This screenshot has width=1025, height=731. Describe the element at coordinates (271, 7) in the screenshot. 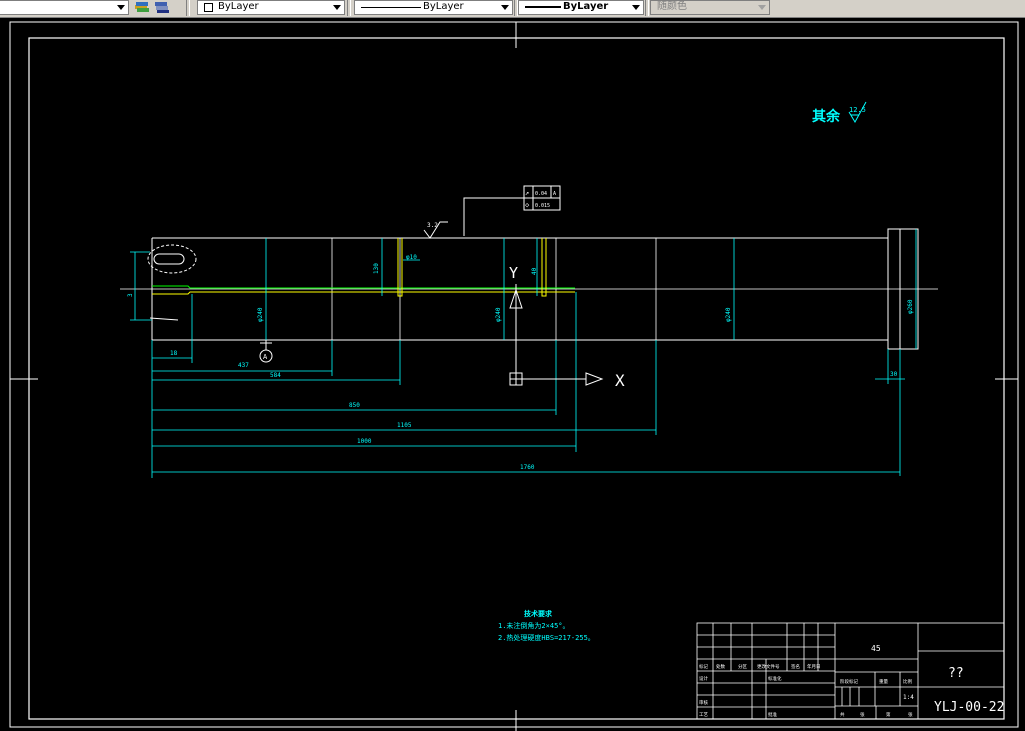

I see `color-combo: ByLayer` at that location.